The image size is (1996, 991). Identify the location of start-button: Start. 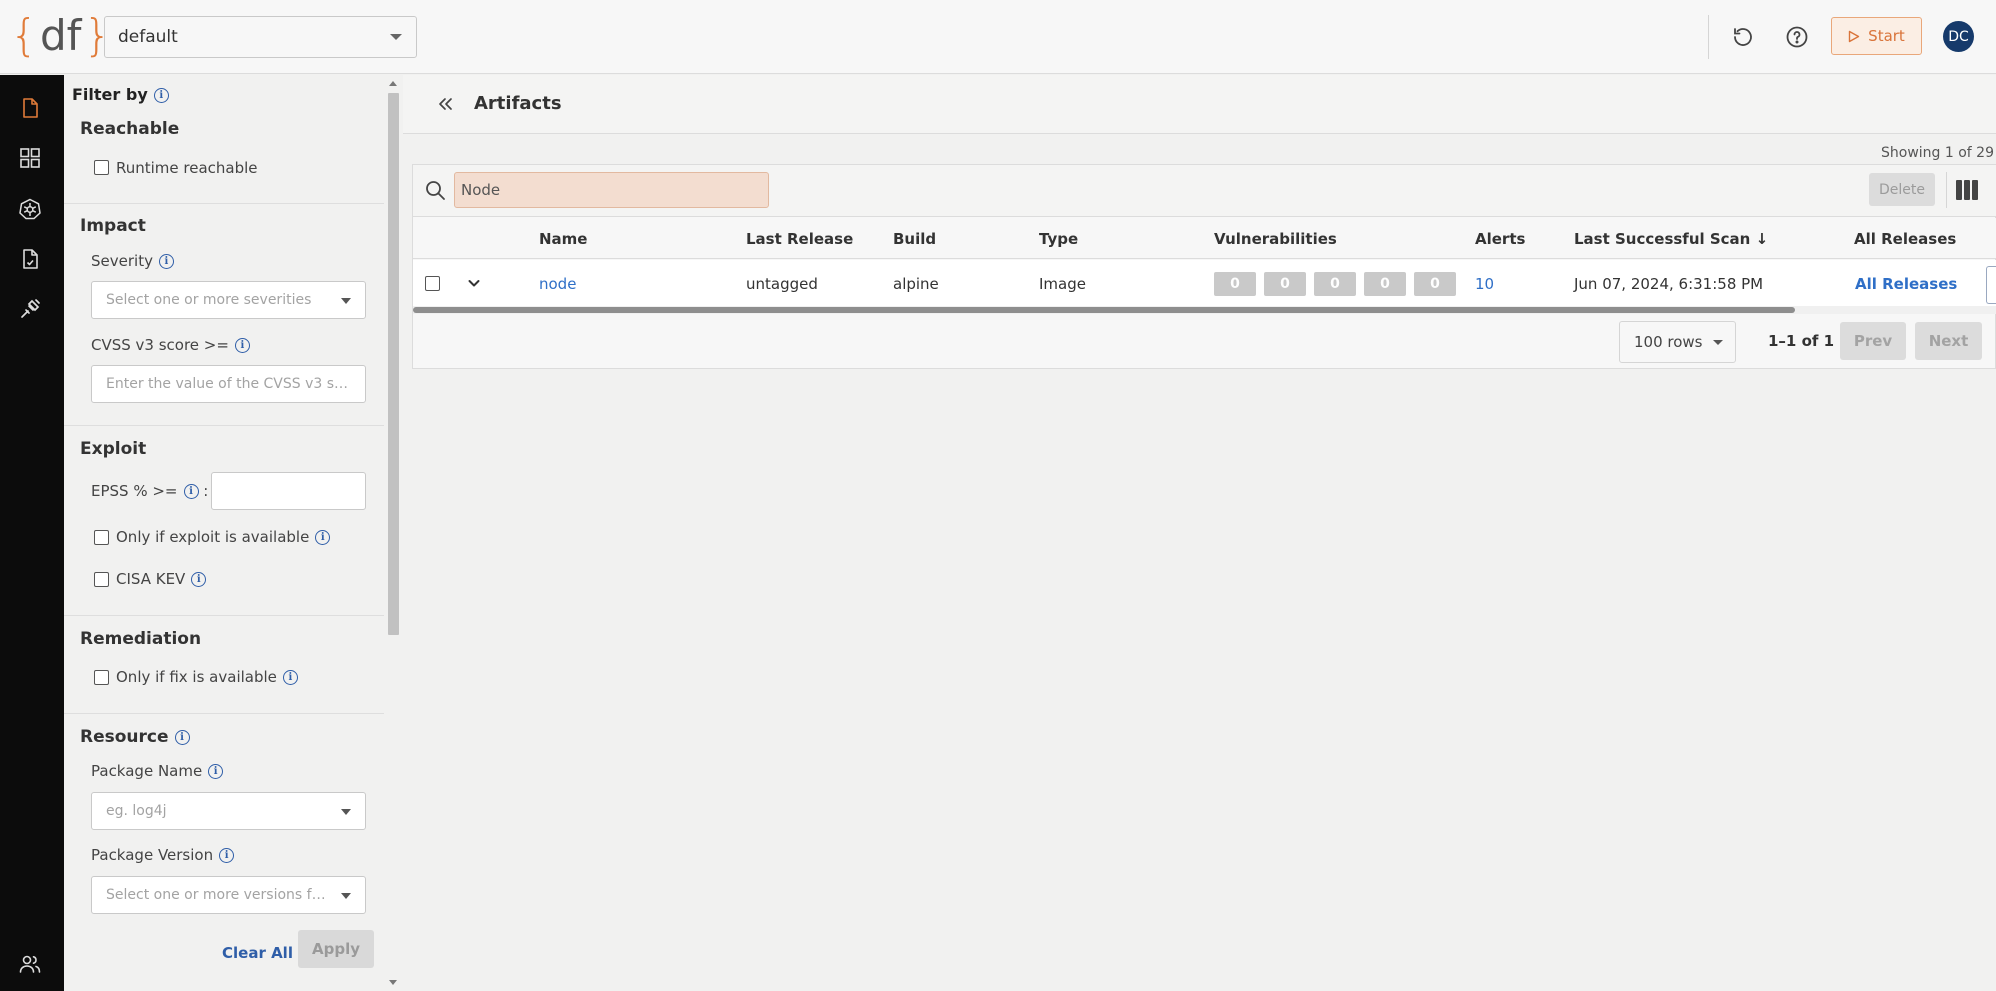
(1876, 36).